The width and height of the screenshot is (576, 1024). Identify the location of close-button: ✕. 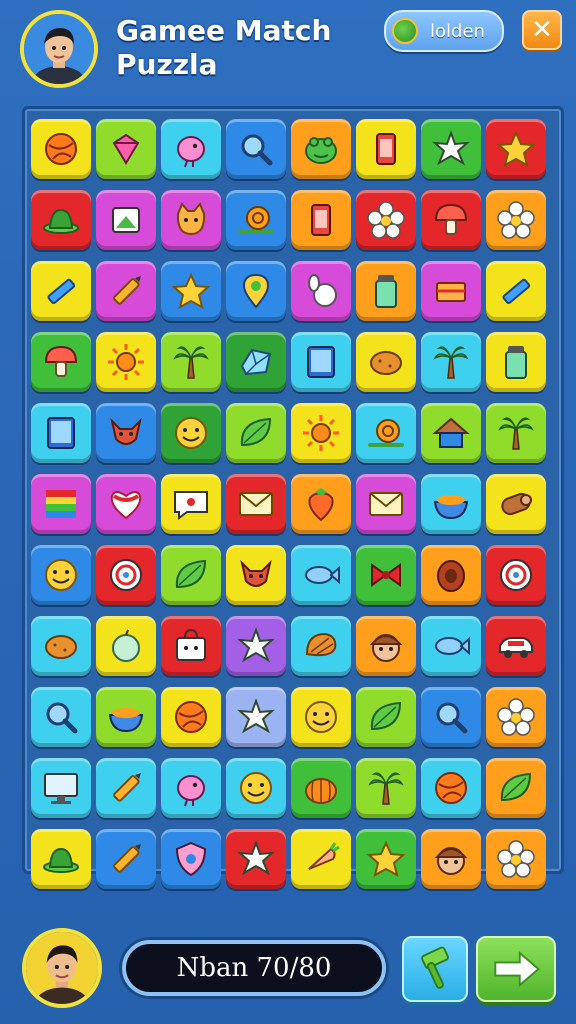
(542, 30).